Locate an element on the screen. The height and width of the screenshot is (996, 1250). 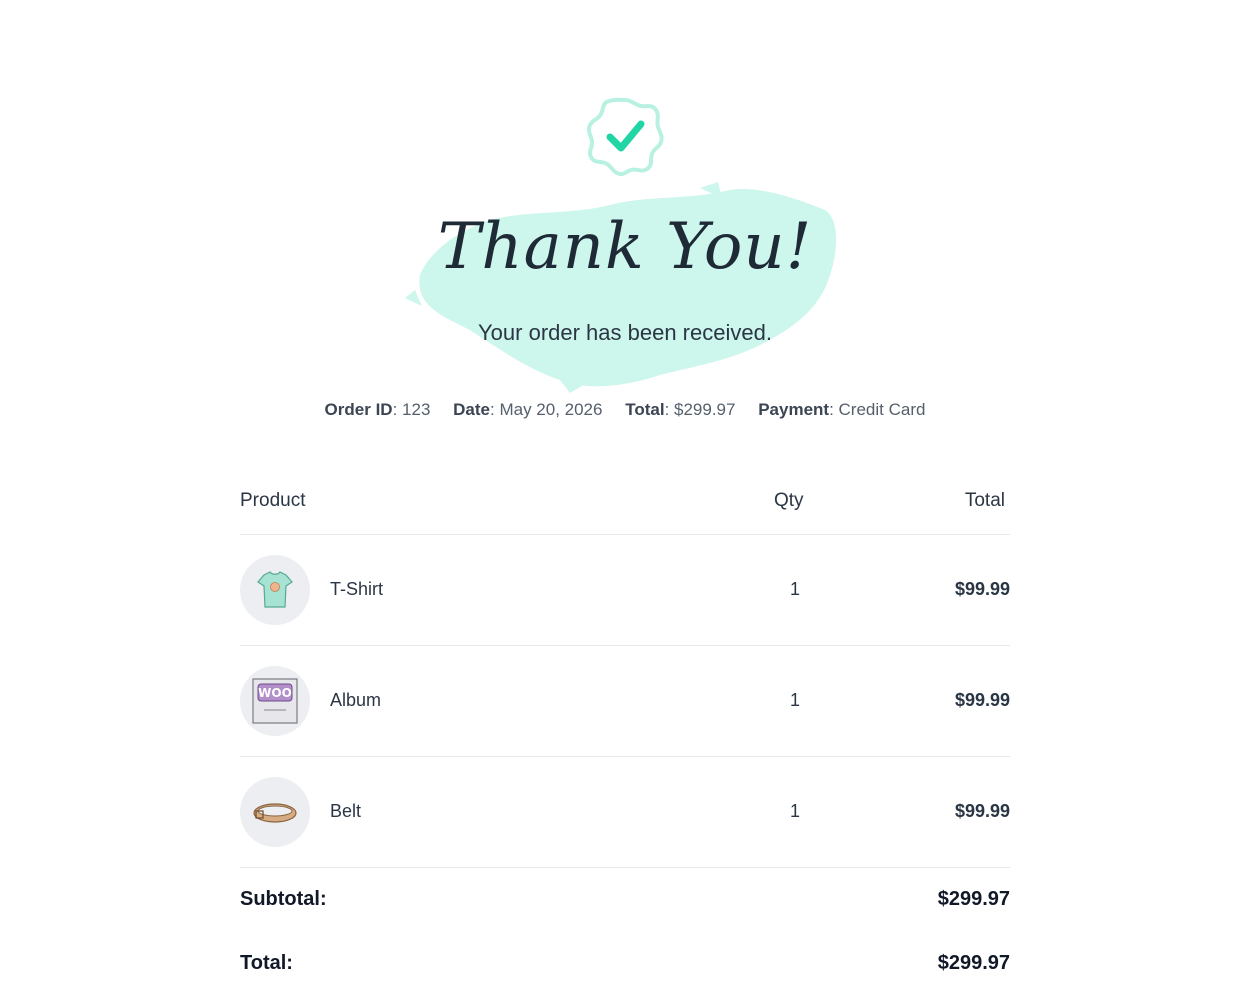
thank-you-title: Thank You! is located at coordinates (625, 247).